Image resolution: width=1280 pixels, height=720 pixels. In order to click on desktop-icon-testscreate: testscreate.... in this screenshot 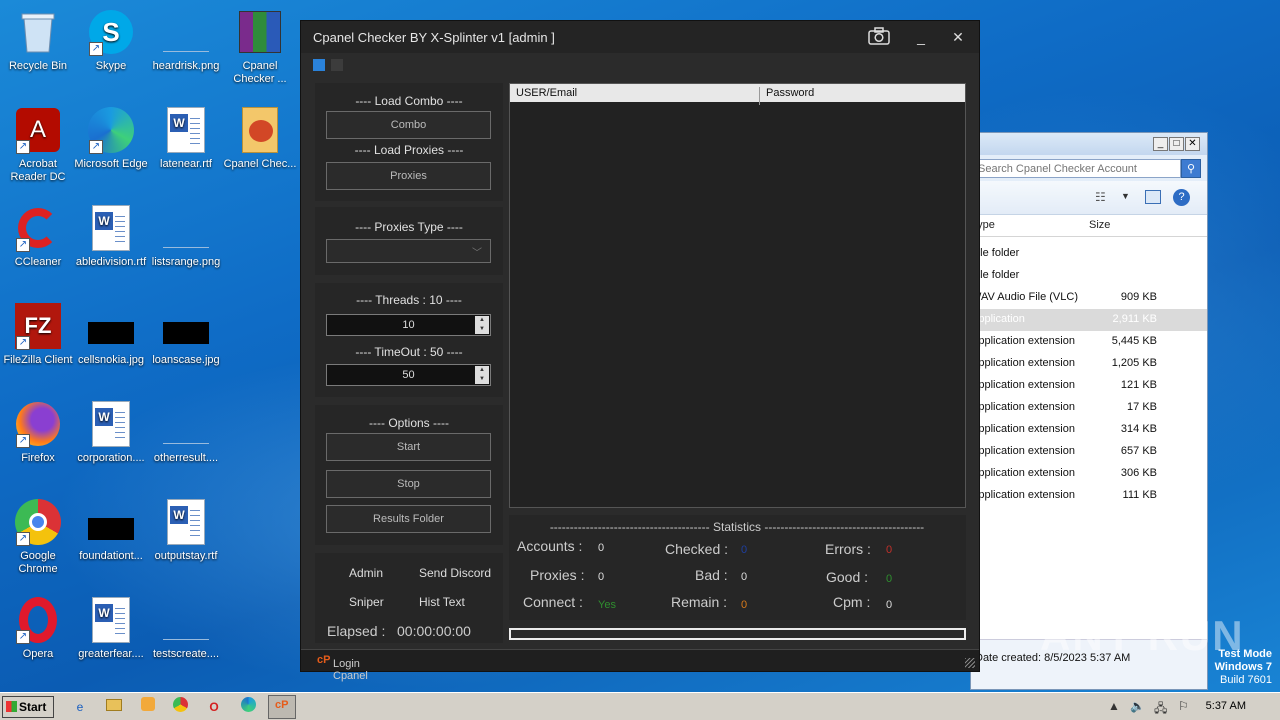, I will do `click(186, 628)`.